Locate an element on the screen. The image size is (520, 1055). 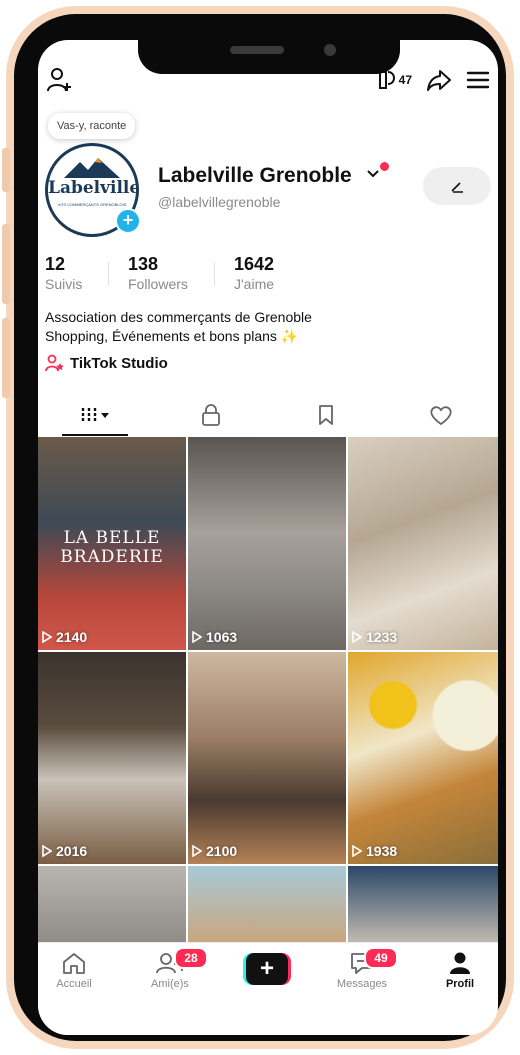
avatar-logo-subtext: VOS COMMERÇANTS GRENOBLOIS is located at coordinates (92, 204).